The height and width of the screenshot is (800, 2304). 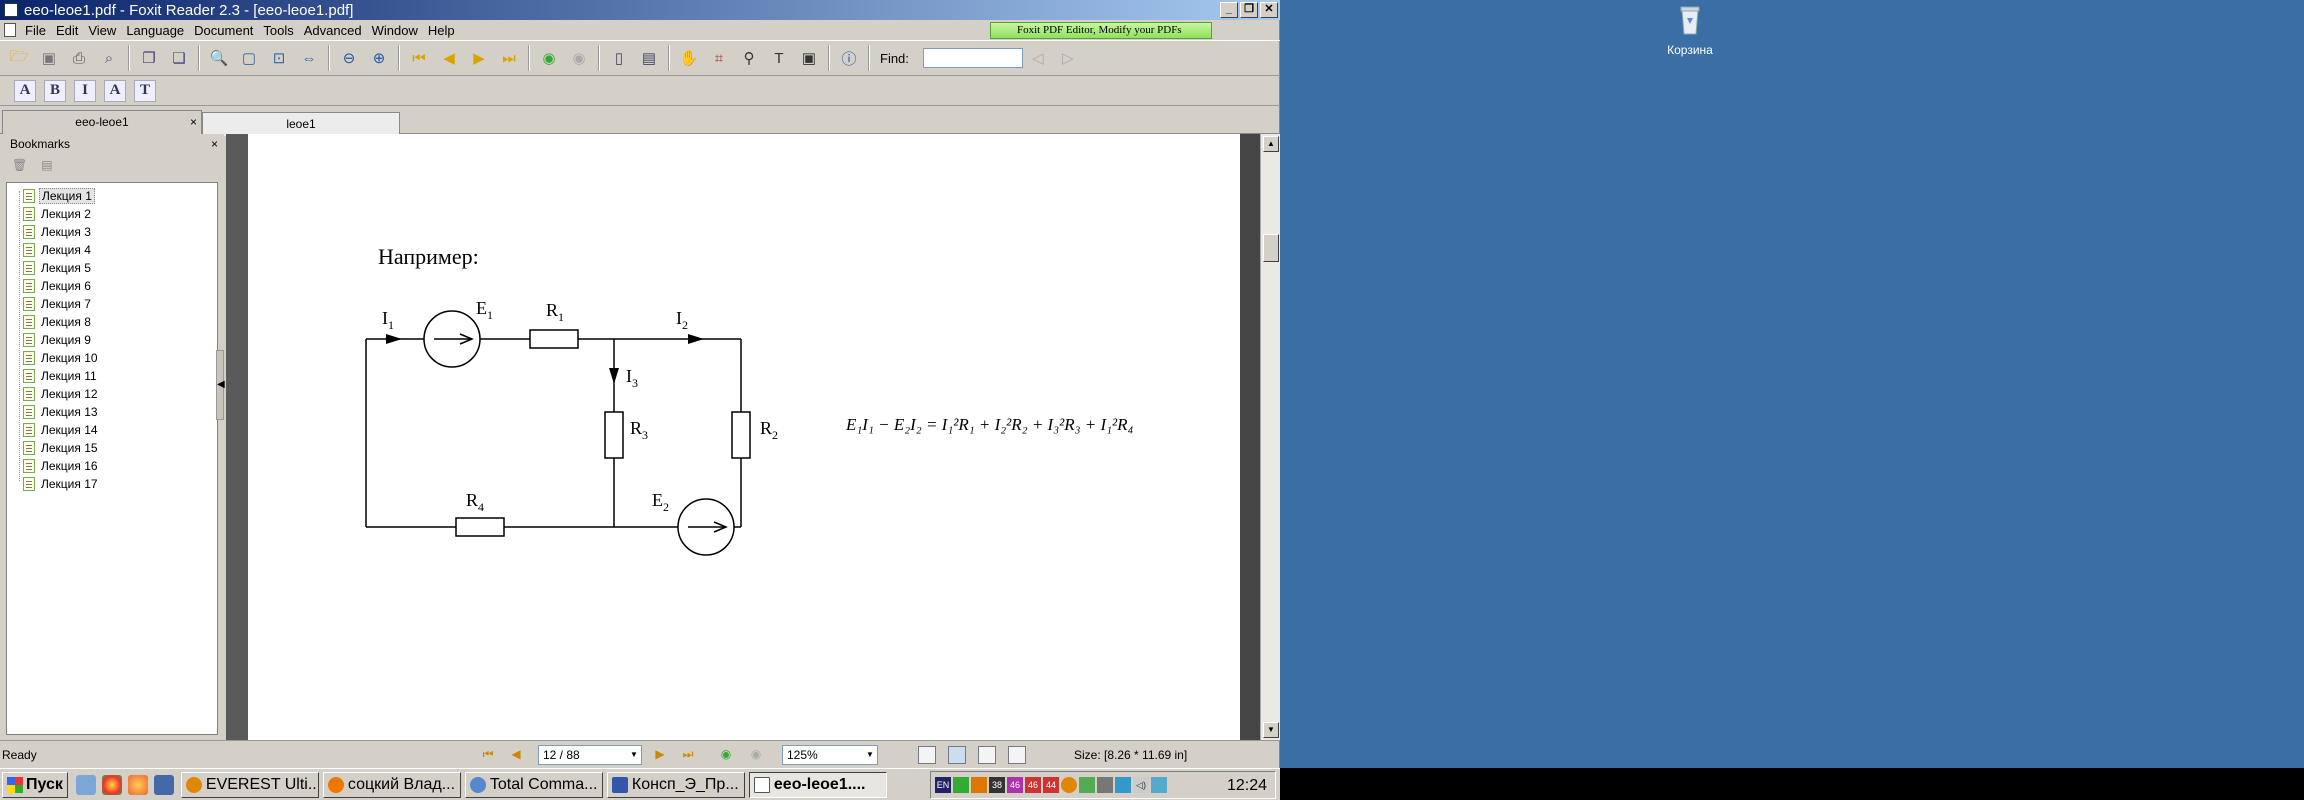 What do you see at coordinates (112, 232) in the screenshot?
I see `list-item: Лекция 3` at bounding box center [112, 232].